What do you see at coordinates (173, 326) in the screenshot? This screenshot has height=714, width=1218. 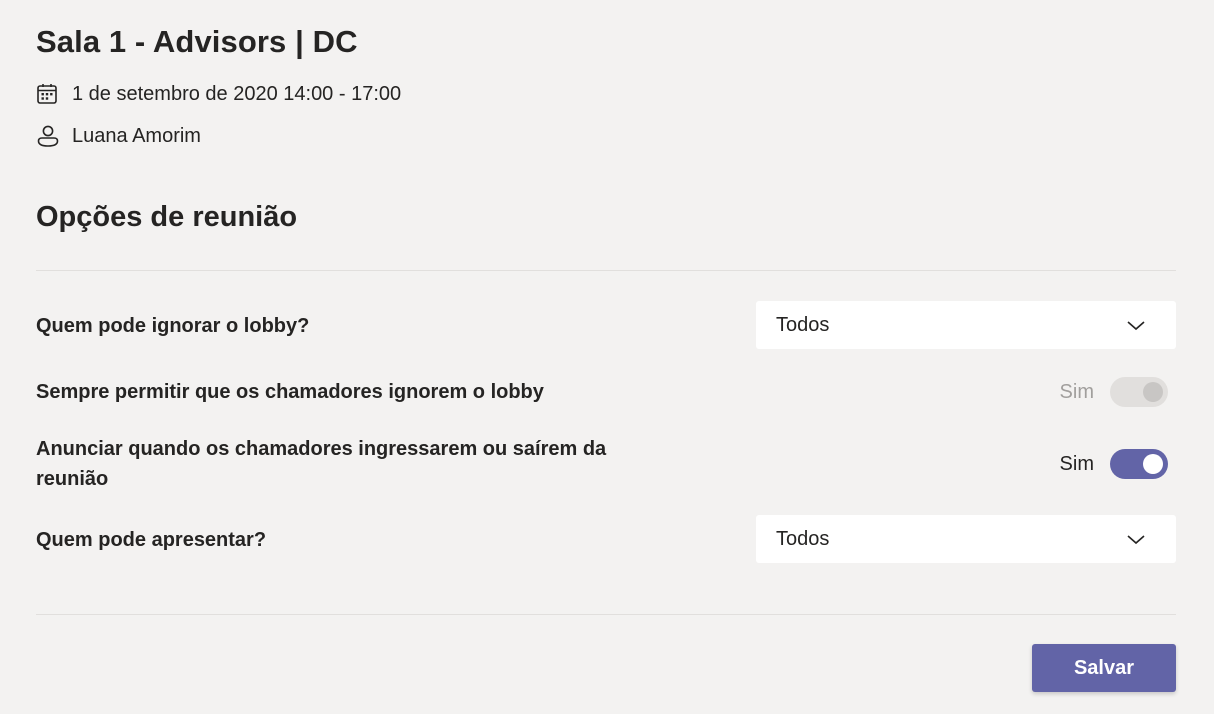 I see `lobby-bypass-label: Quem pode ignorar o lobby?` at bounding box center [173, 326].